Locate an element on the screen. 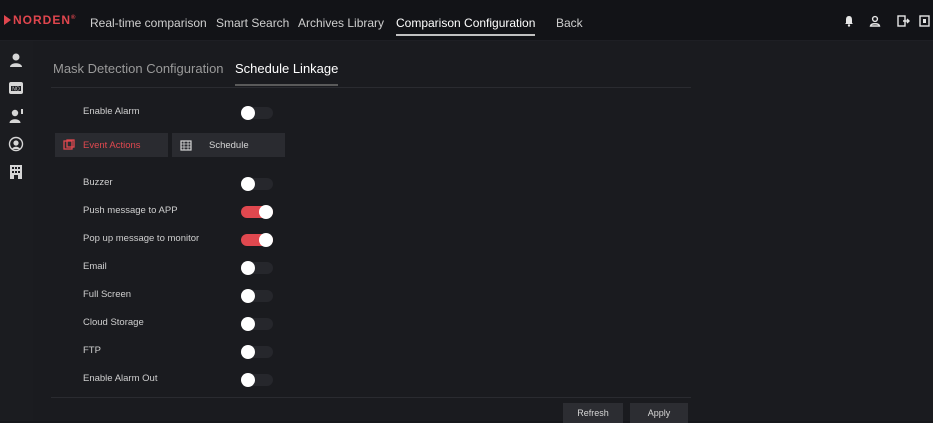 This screenshot has width=933, height=423. person-temp-icon is located at coordinates (16, 116).